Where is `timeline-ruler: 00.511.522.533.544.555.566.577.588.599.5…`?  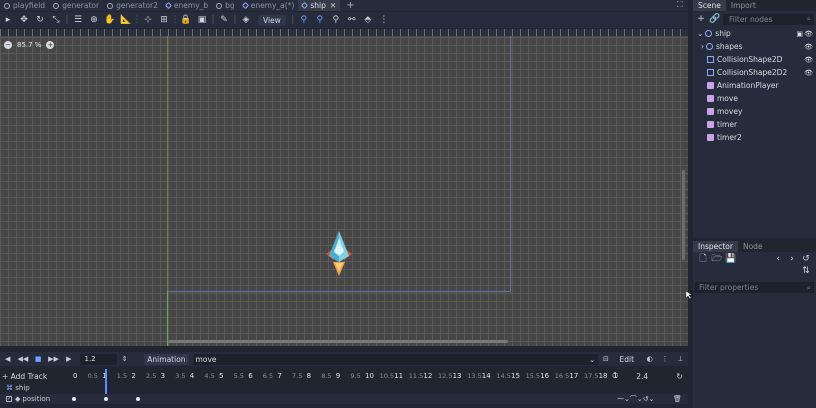 timeline-ruler: 00.511.522.533.544.555.566.577.588.599.5… is located at coordinates (342, 376).